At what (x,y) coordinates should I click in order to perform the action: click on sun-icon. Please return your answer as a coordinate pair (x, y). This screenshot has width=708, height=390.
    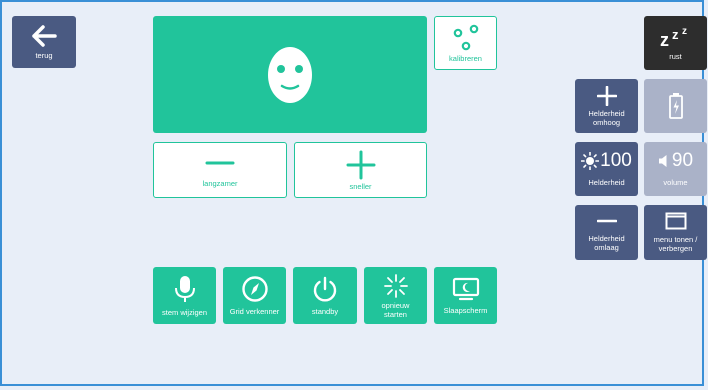
    Looking at the image, I should click on (590, 161).